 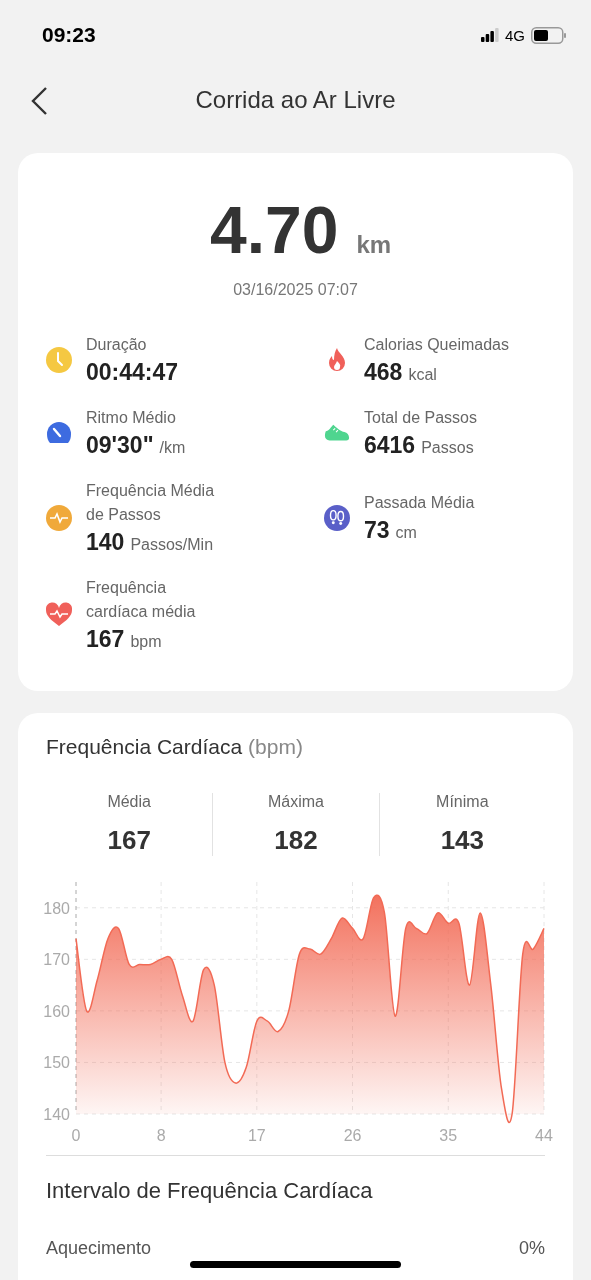 I want to click on metric-unit: cm, so click(x=406, y=533).